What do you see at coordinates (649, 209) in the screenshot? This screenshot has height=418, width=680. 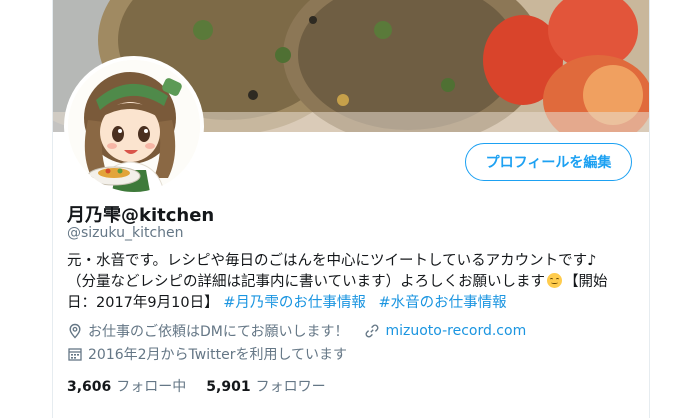 I see `column-divider` at bounding box center [649, 209].